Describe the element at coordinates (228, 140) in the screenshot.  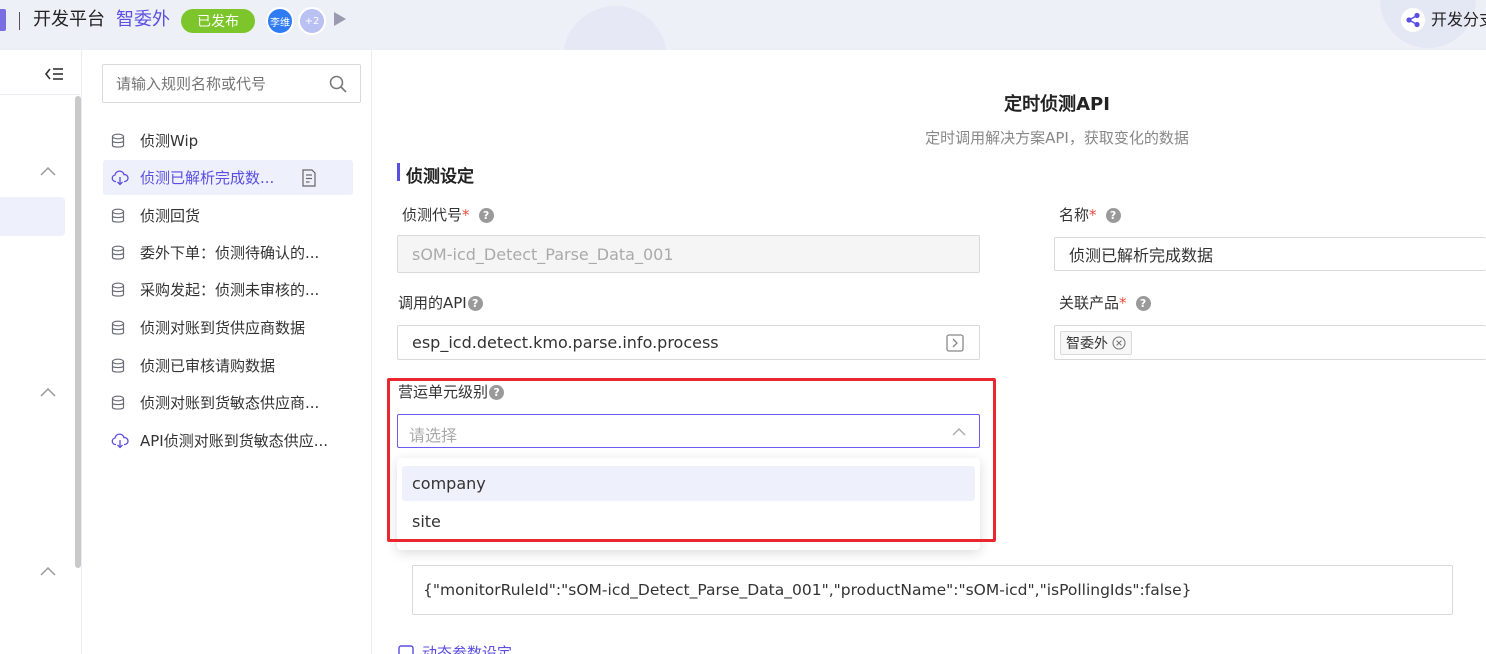
I see `rule-item: 侦测Wip` at that location.